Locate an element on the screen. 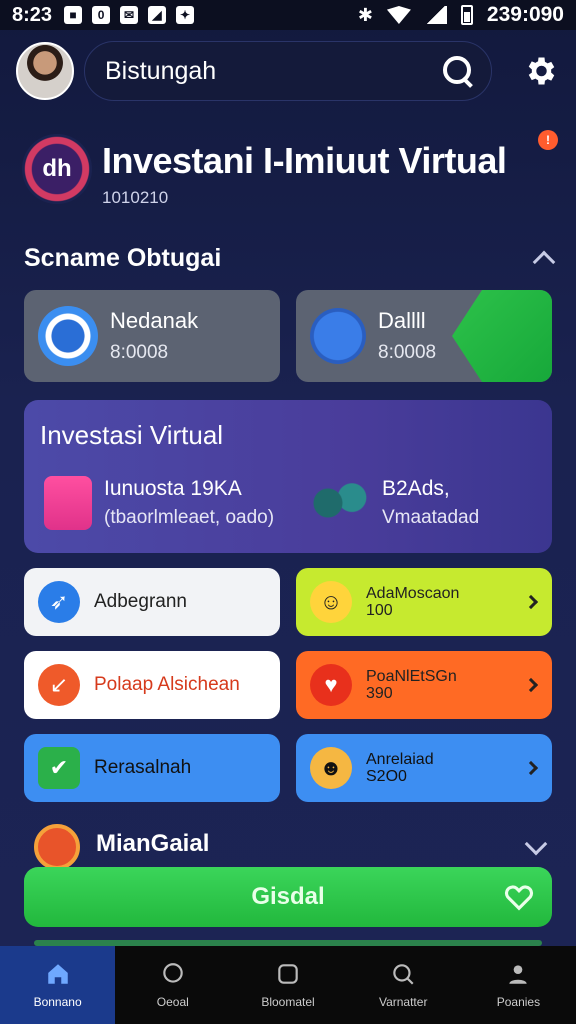 Image resolution: width=576 pixels, height=1024 pixels. invest-item: Iunuosta 19KA (tbaorlmleaet, oado) is located at coordinates (167, 503).